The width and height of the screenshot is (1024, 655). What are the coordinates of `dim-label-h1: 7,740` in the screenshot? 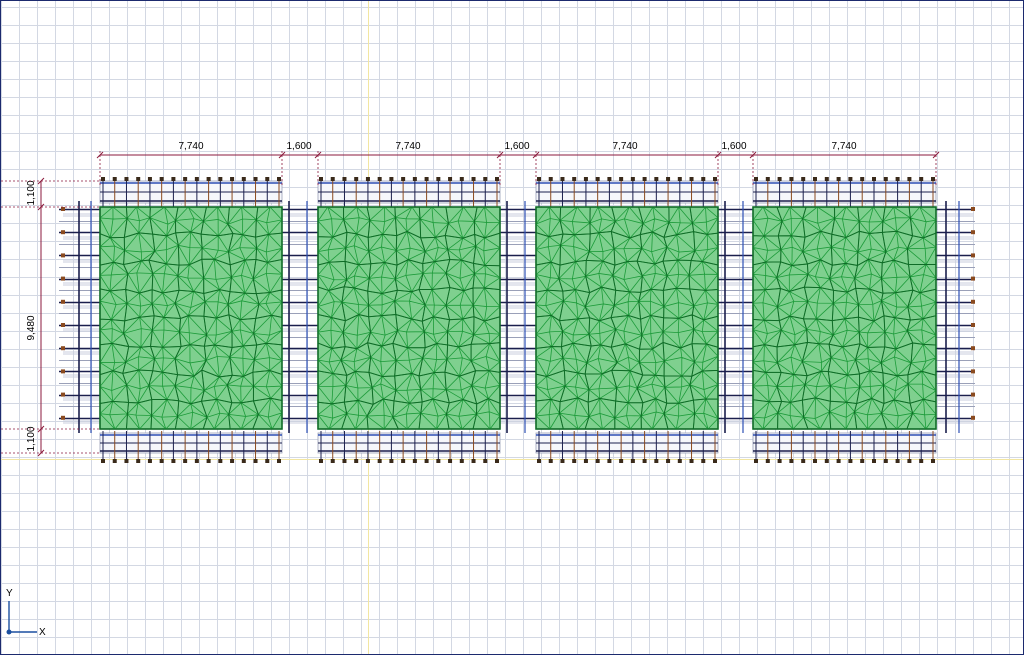 It's located at (190, 146).